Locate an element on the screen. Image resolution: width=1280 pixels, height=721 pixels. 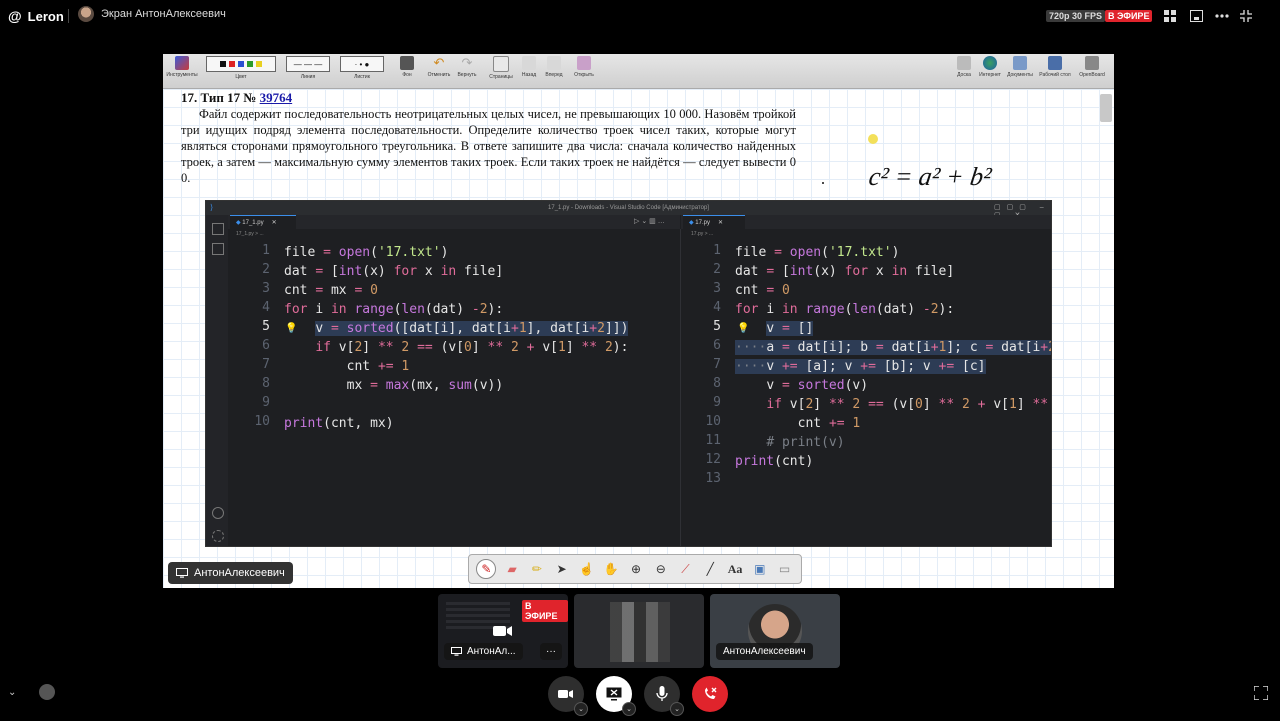
user-avatar-icon is located at coordinates (47, 692).